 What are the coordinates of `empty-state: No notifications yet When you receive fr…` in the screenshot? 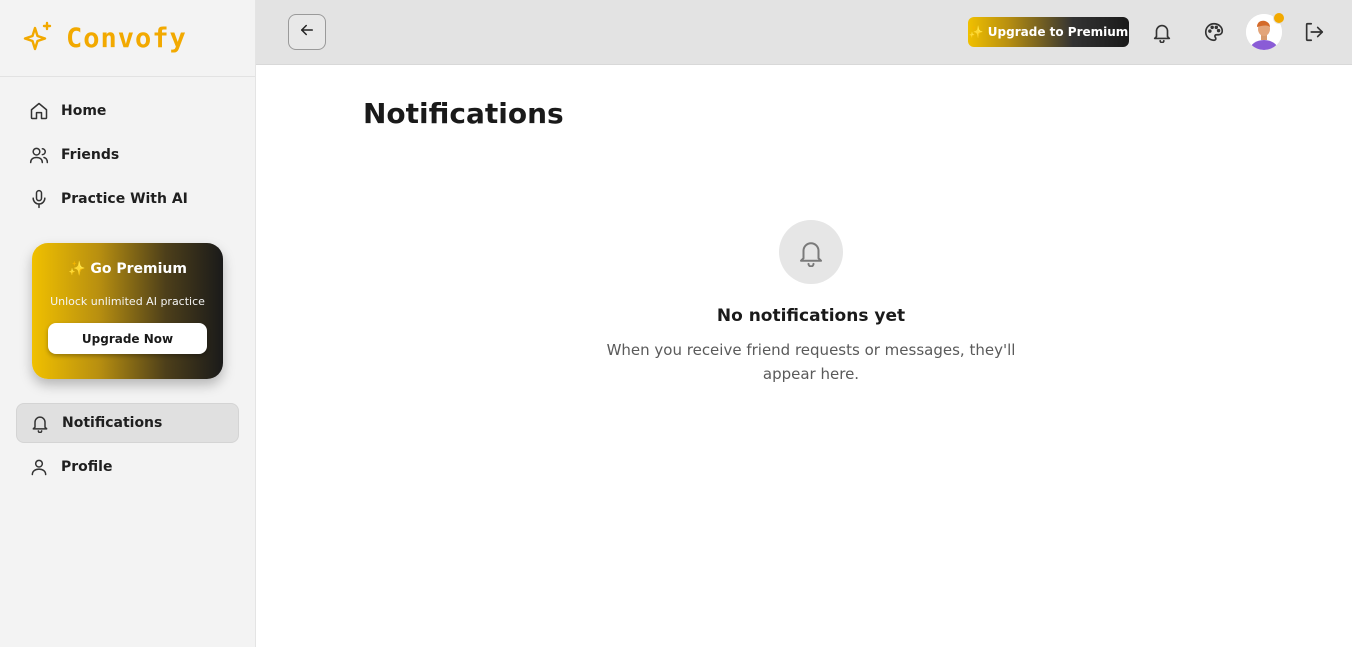 It's located at (811, 303).